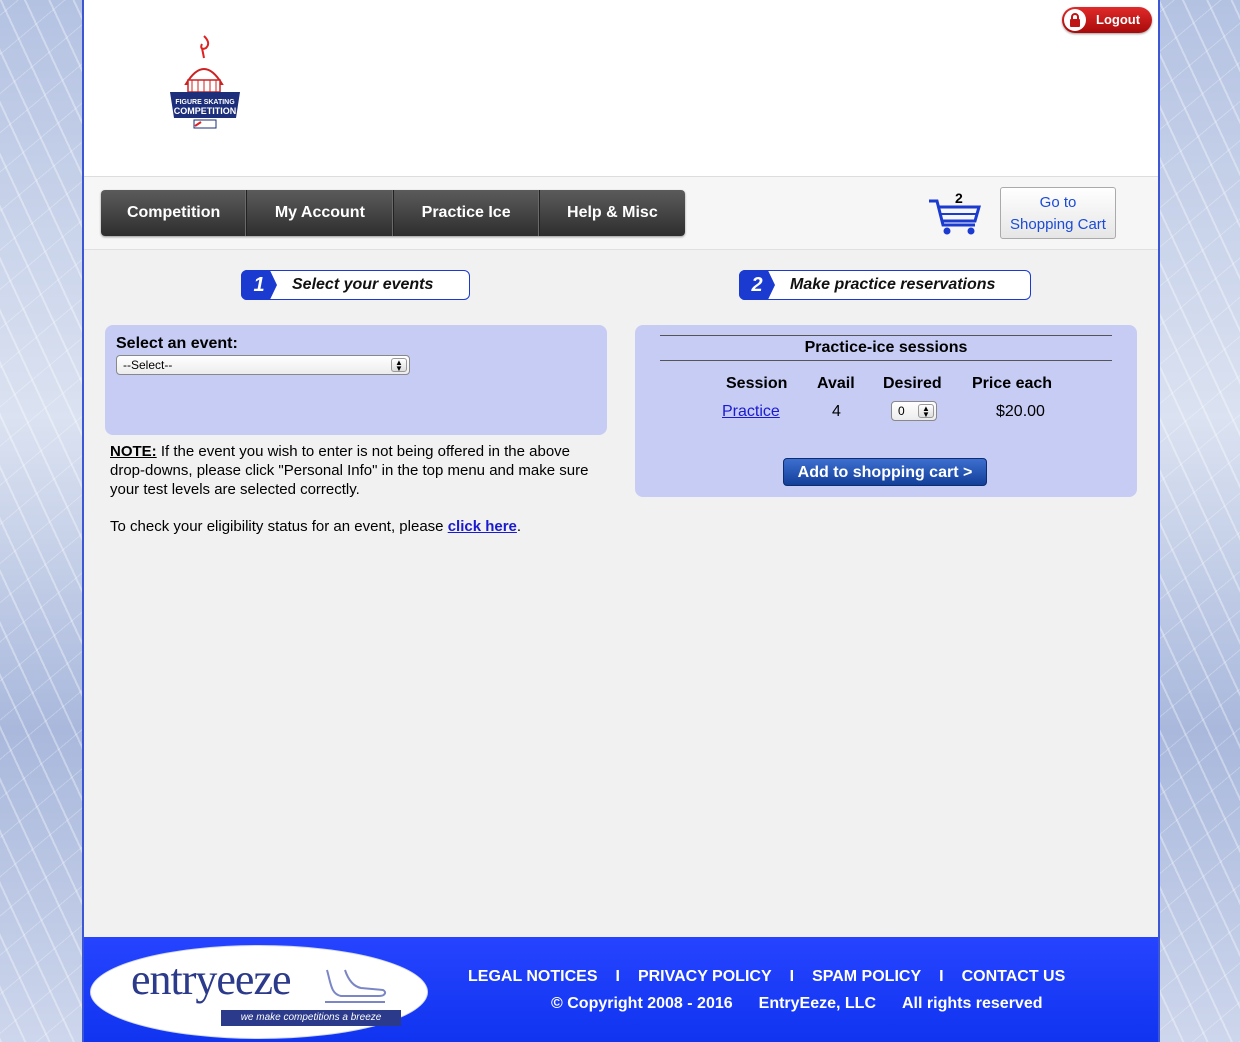  Describe the element at coordinates (914, 411) in the screenshot. I see `desired-quantity-select: 0 ▲ ▼` at that location.